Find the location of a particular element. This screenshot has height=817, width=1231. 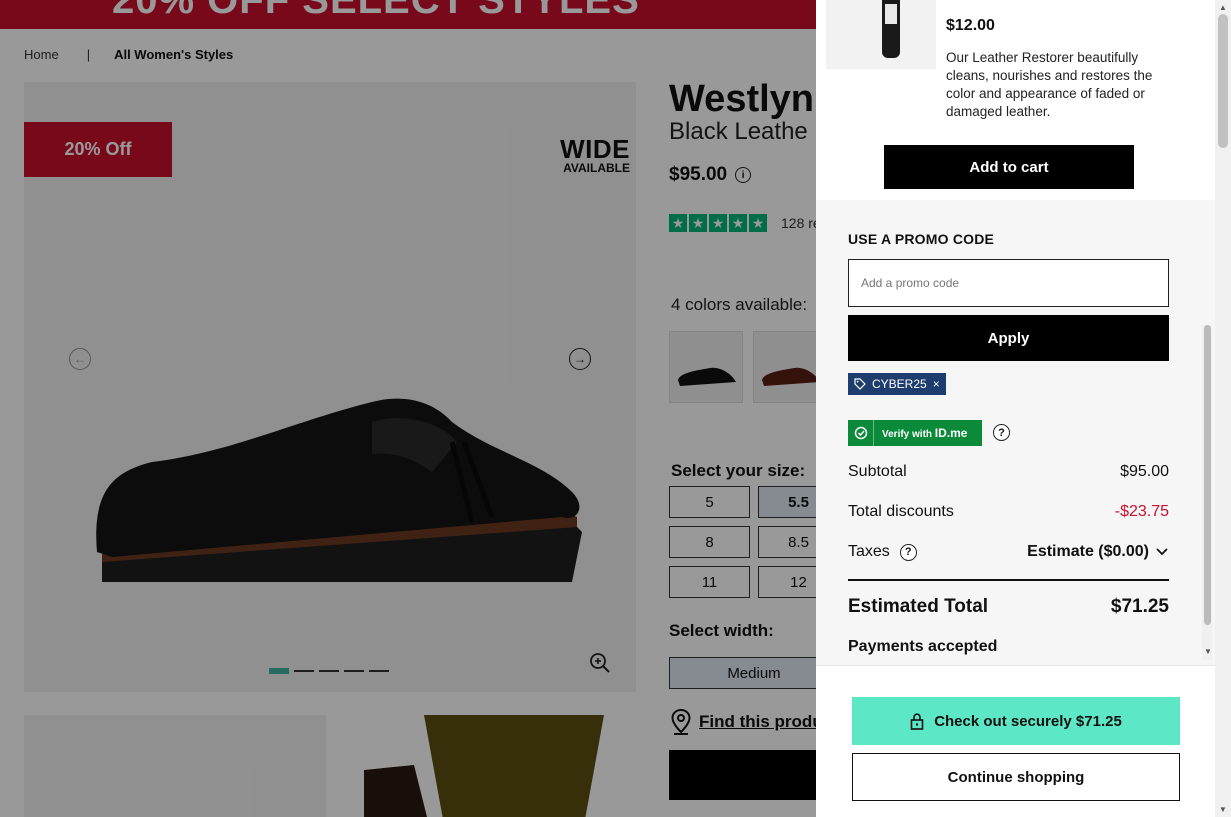

scroll-down-arrow-icon: ▼ is located at coordinates (1208, 651).